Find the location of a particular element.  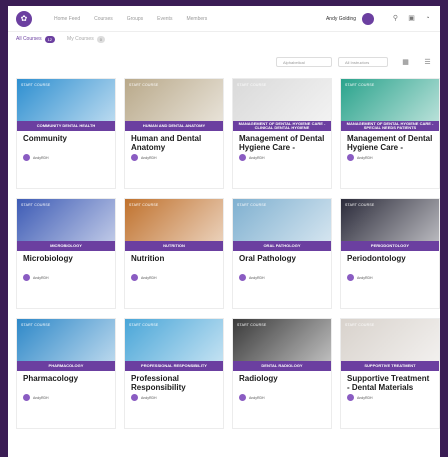

course-thumbnail: START COURSE PERIODONTOLOGY is located at coordinates (390, 225).